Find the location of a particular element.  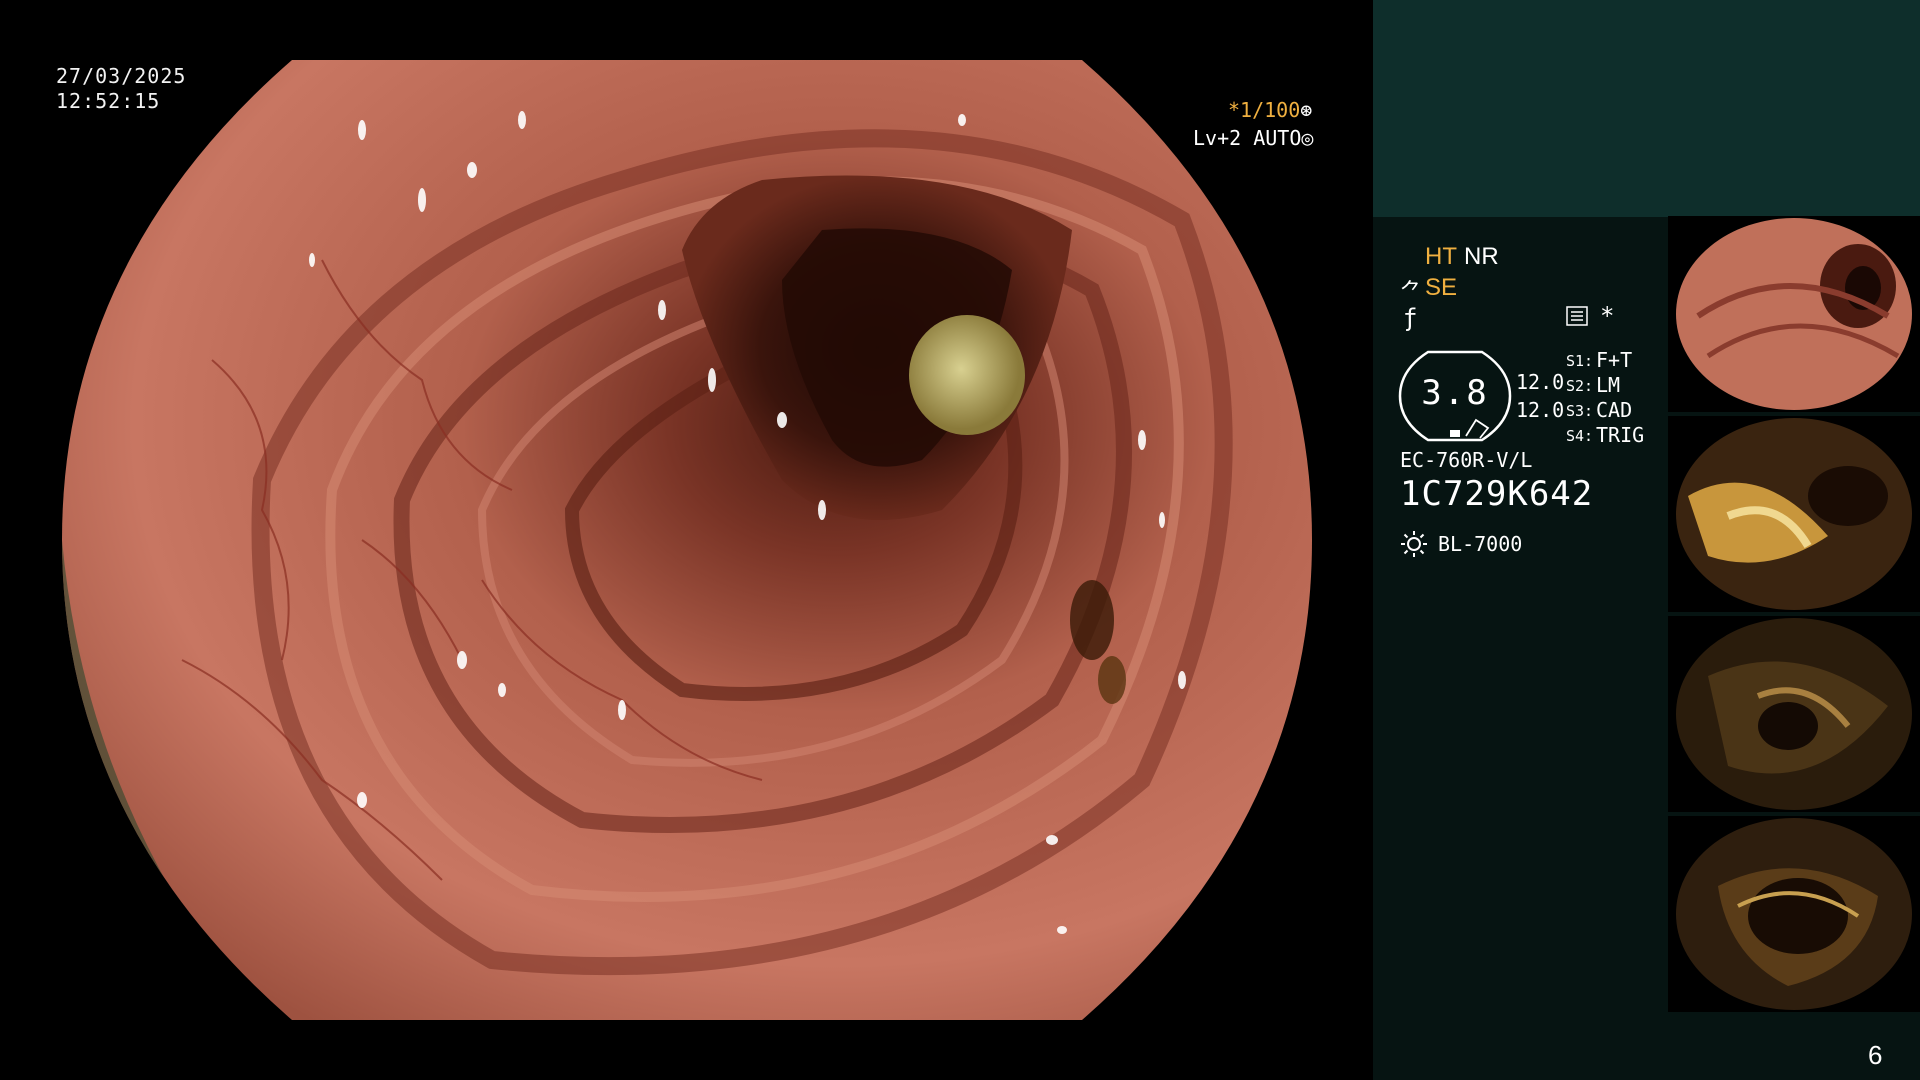

switch-key-1: S1: is located at coordinates (1580, 361).